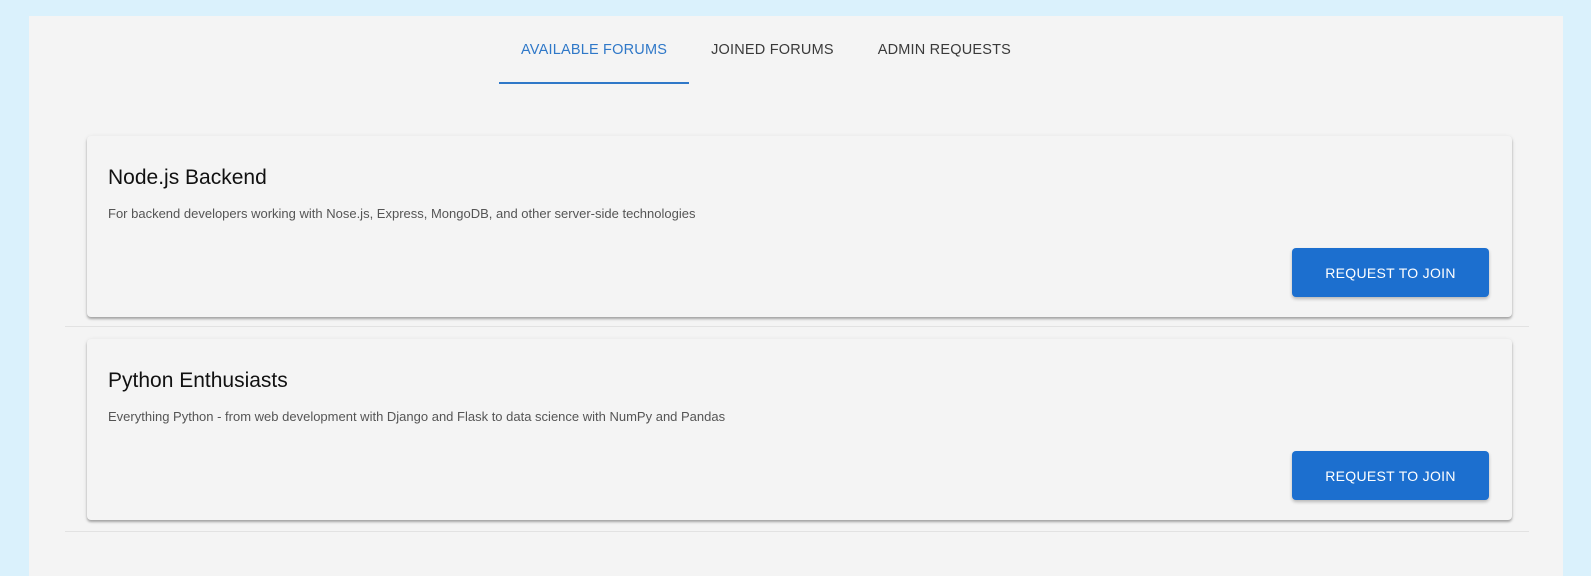  What do you see at coordinates (594, 50) in the screenshot?
I see `tab-available-forums: AVAILABLE FORUMS` at bounding box center [594, 50].